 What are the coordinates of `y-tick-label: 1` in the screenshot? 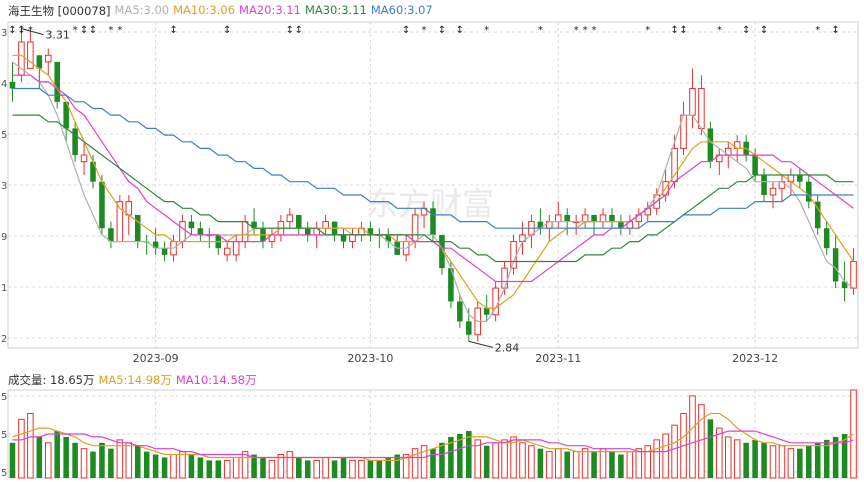 It's located at (4, 288).